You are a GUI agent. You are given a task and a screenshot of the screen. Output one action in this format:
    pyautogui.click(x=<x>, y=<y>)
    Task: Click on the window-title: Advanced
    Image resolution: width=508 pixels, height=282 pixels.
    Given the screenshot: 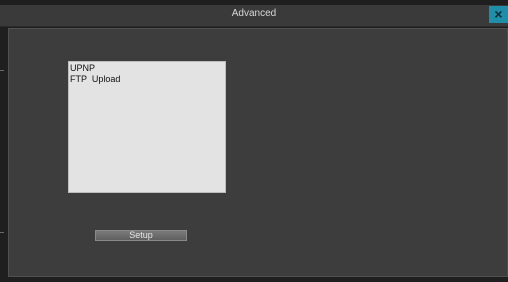 What is the action you would take?
    pyautogui.click(x=254, y=13)
    